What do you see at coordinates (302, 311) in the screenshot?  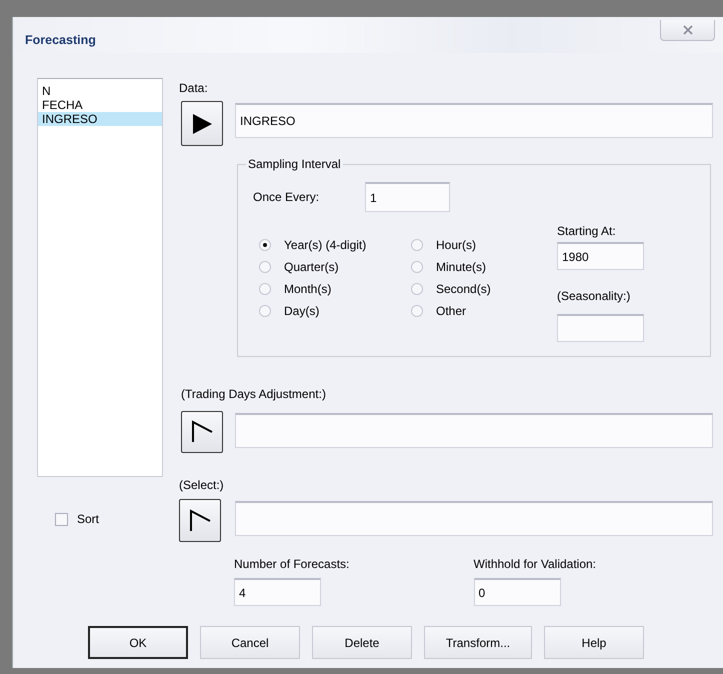 I see `radio-label: Day(s)` at bounding box center [302, 311].